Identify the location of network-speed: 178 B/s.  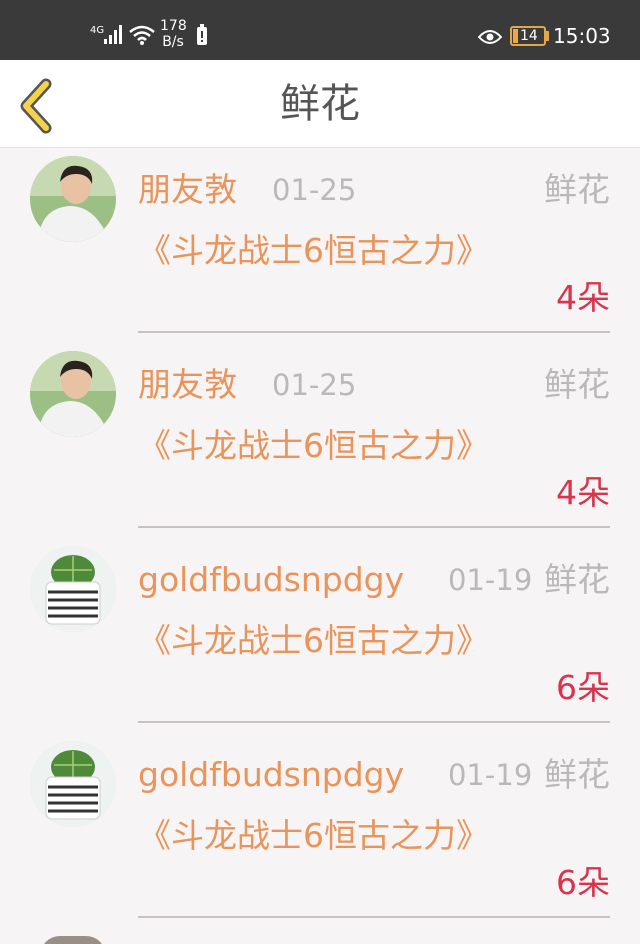
(173, 34).